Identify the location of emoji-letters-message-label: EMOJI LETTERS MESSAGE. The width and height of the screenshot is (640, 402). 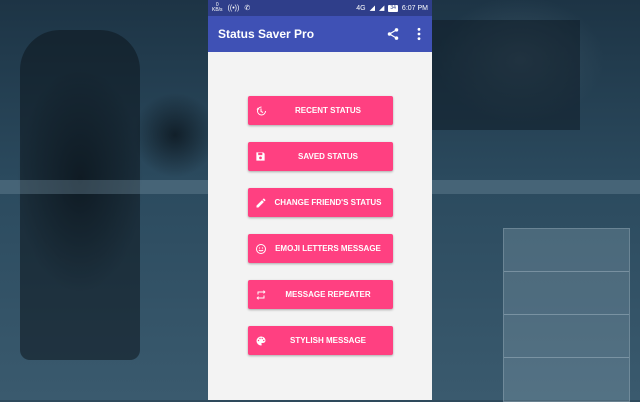
(328, 248).